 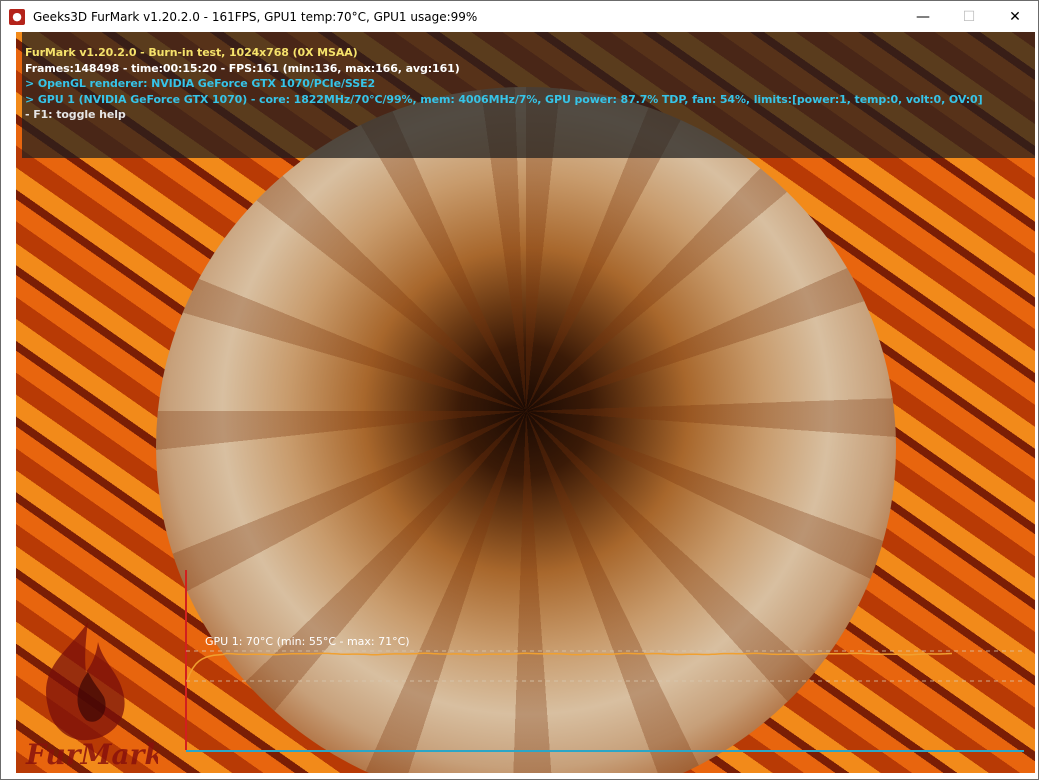 I want to click on temperature-line, so click(x=569, y=667).